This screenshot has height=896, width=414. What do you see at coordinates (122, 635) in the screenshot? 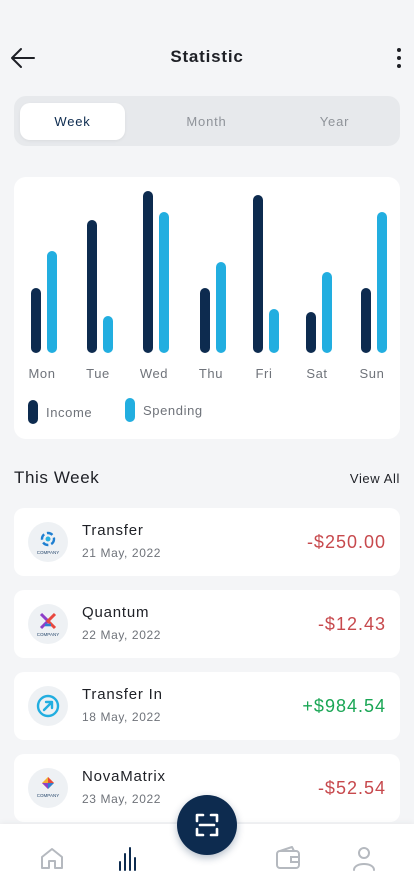
I see `transaction-date: 22 May, 2022` at bounding box center [122, 635].